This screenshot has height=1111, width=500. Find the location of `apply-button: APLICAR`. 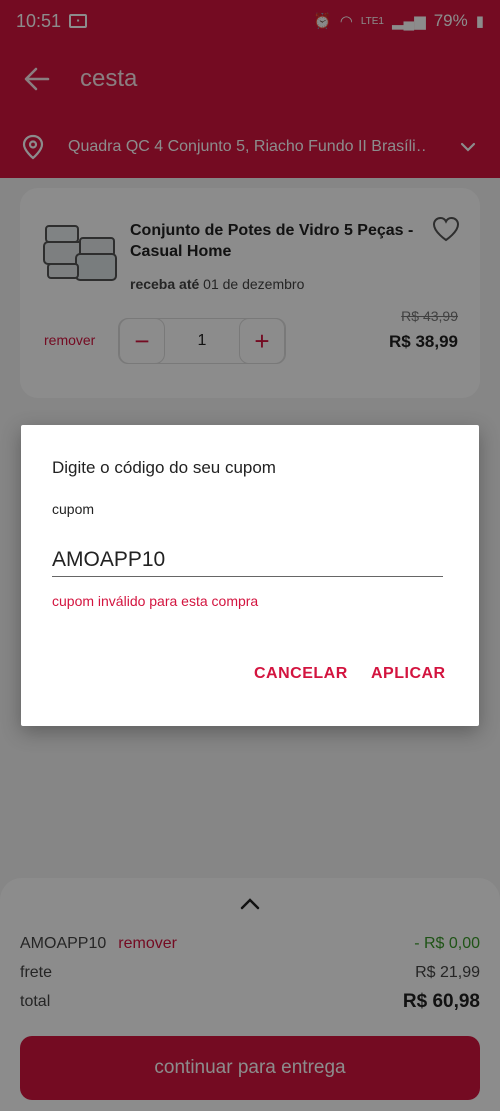

apply-button: APLICAR is located at coordinates (408, 674).